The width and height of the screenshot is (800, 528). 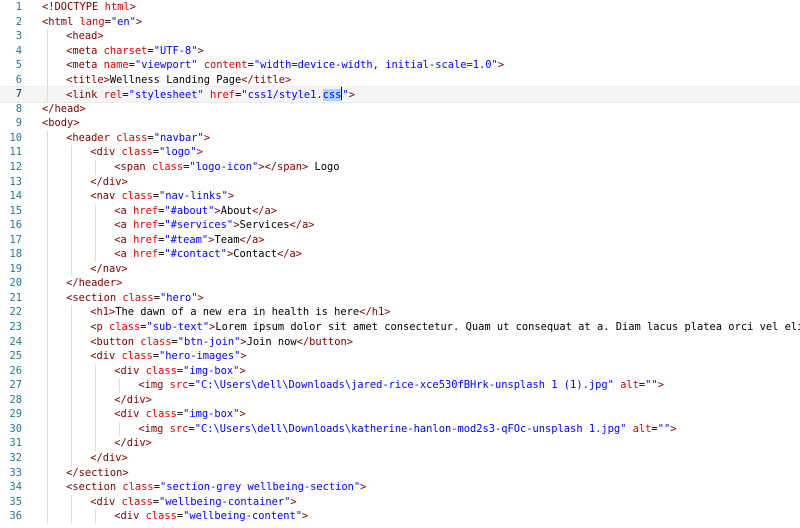 What do you see at coordinates (18, 50) in the screenshot?
I see `line-number: 4` at bounding box center [18, 50].